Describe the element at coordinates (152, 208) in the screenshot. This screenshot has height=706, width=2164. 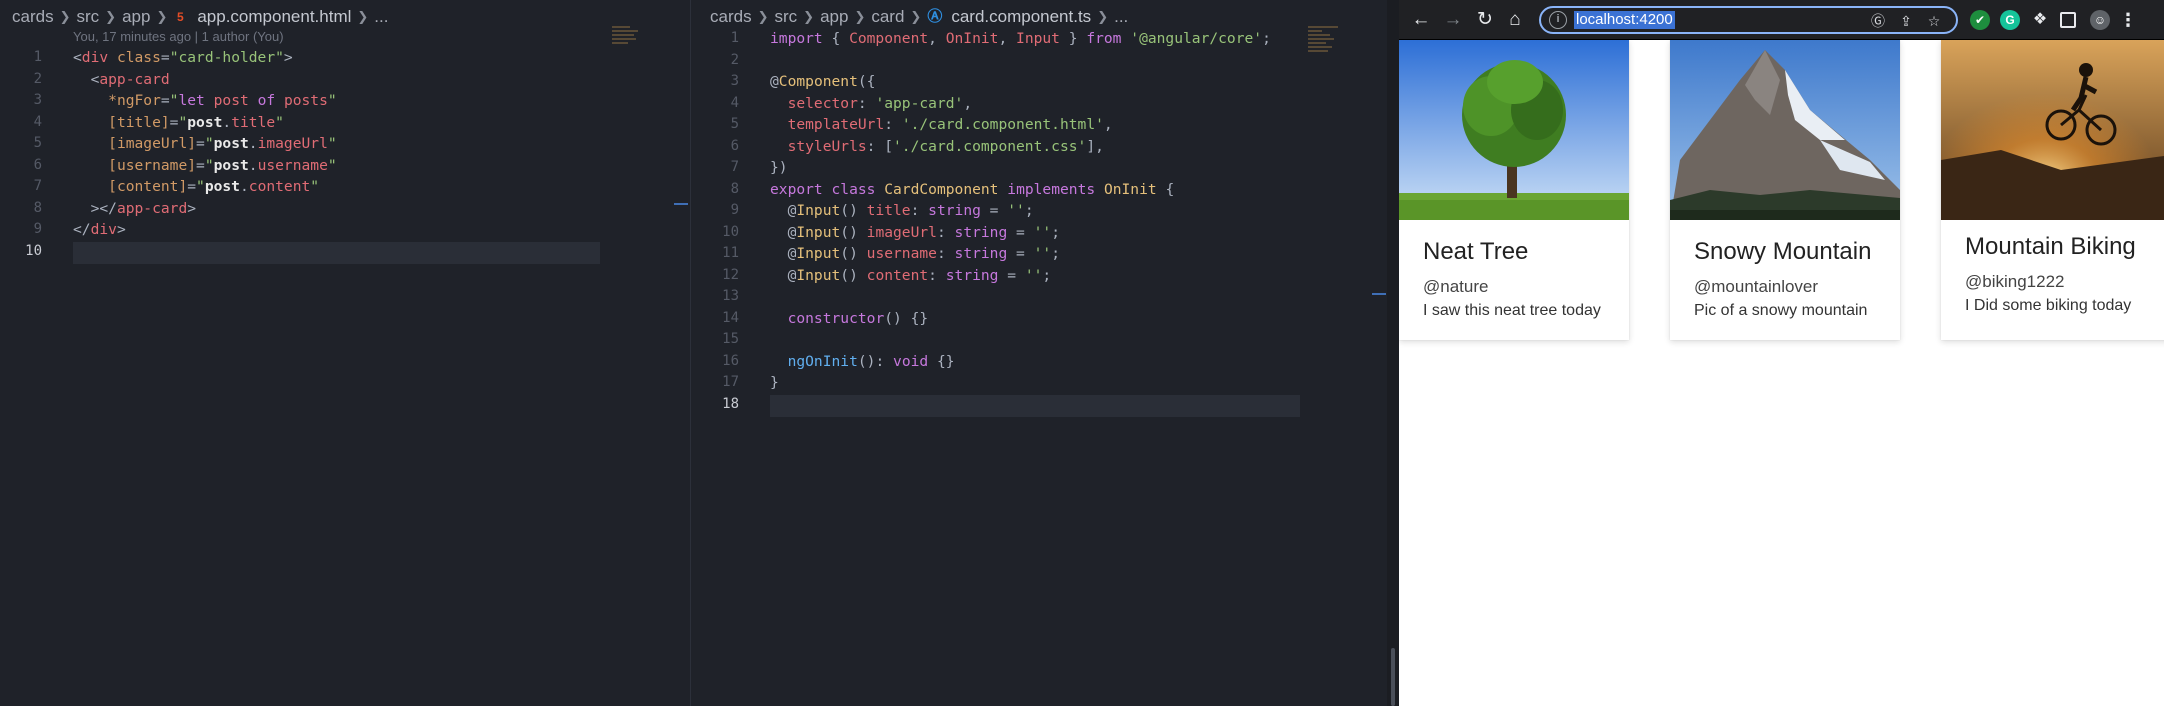
I see `code-token: app-card` at that location.